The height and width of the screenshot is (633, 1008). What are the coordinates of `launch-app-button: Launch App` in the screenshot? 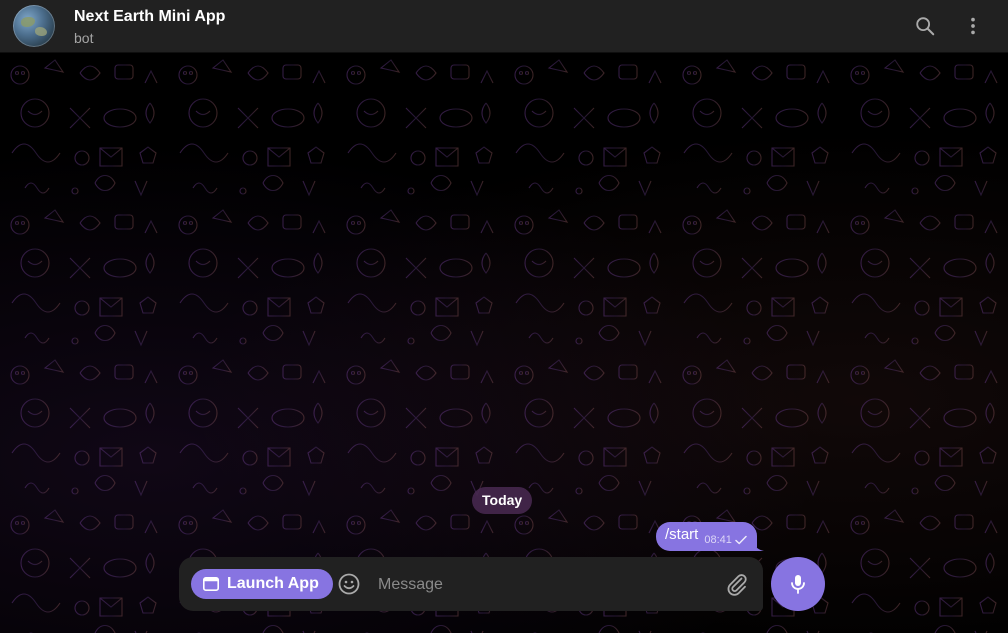 It's located at (262, 584).